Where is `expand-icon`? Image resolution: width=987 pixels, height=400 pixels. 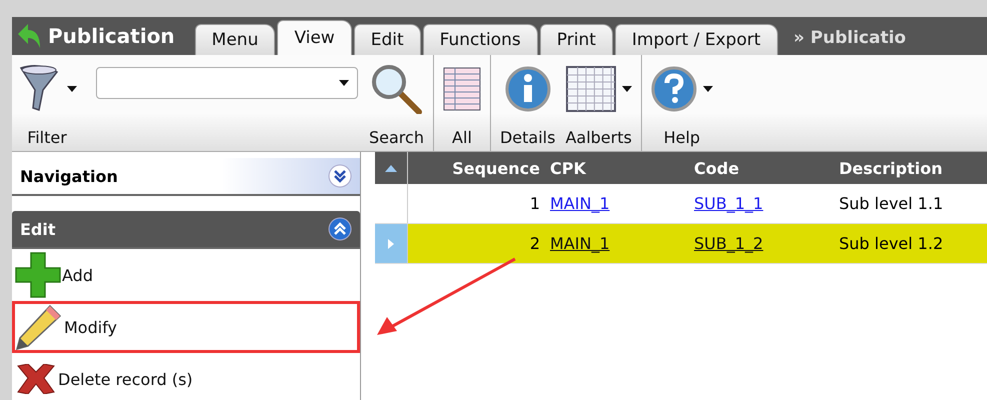 expand-icon is located at coordinates (340, 176).